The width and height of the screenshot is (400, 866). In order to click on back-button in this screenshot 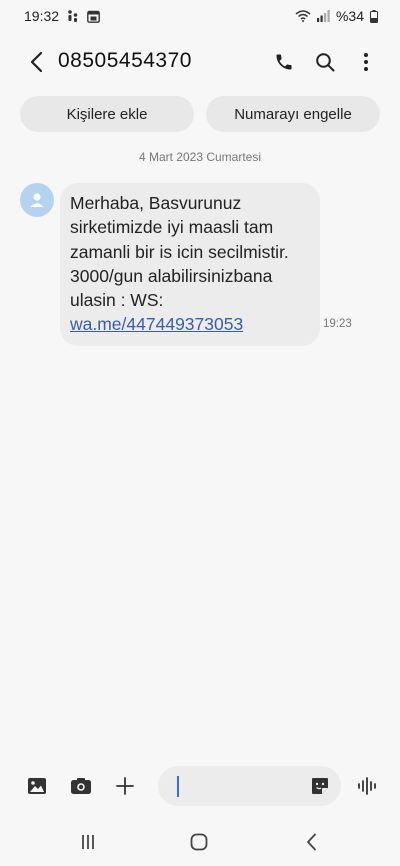, I will do `click(36, 62)`.